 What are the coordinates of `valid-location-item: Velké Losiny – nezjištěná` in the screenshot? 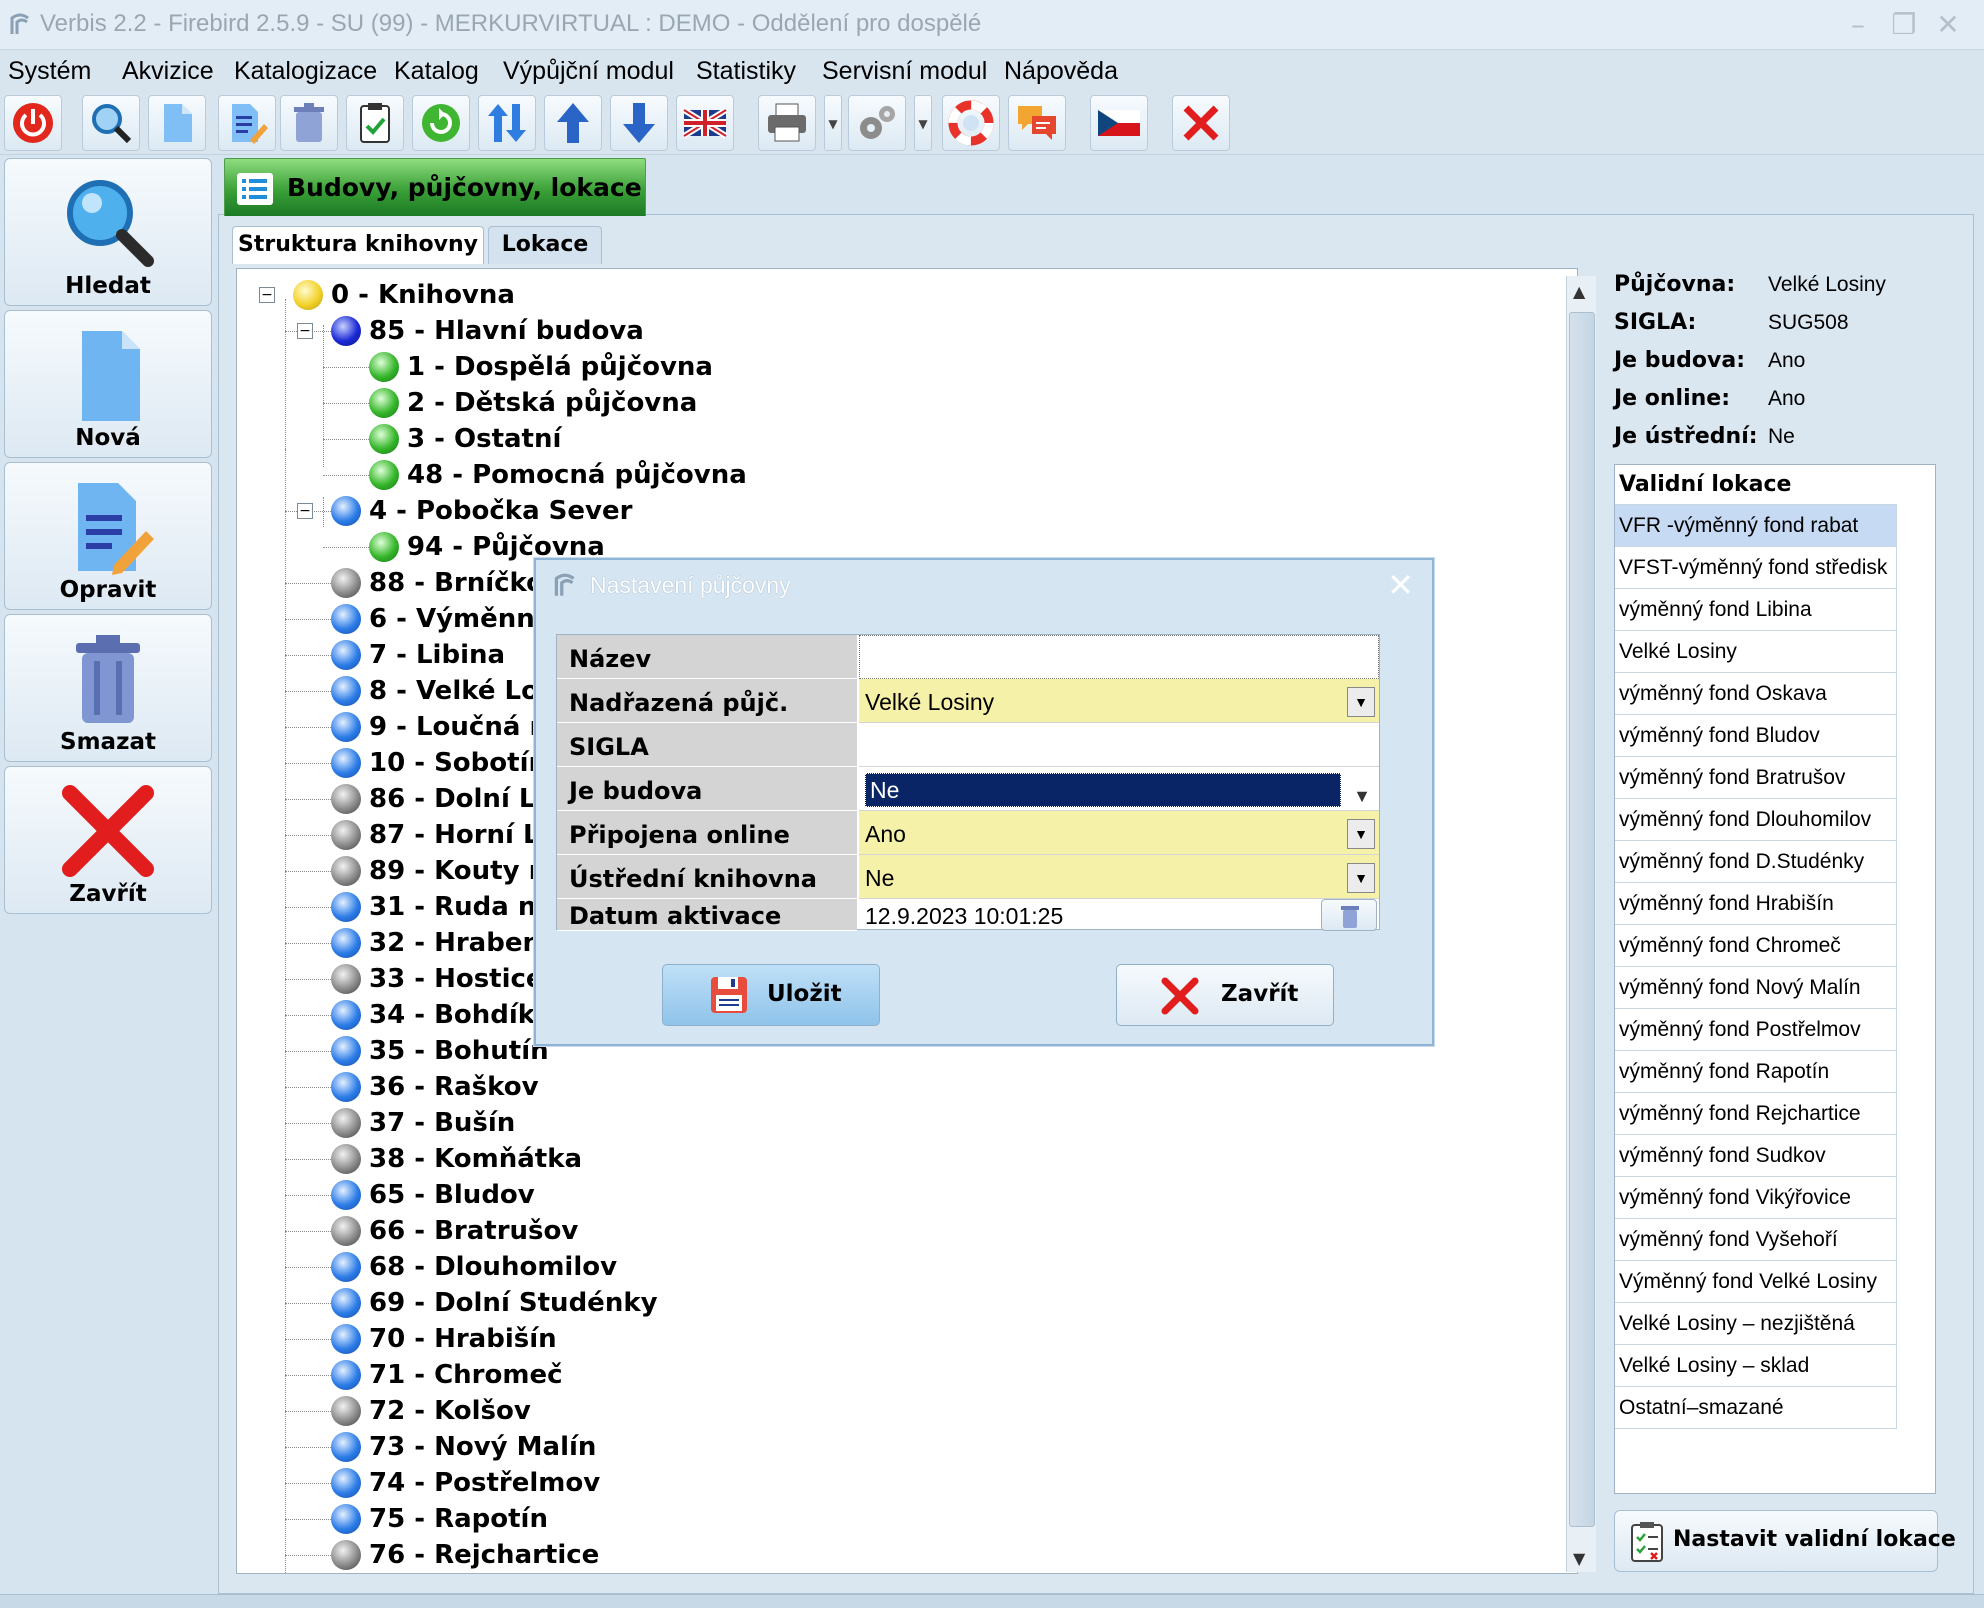 It's located at (1756, 1324).